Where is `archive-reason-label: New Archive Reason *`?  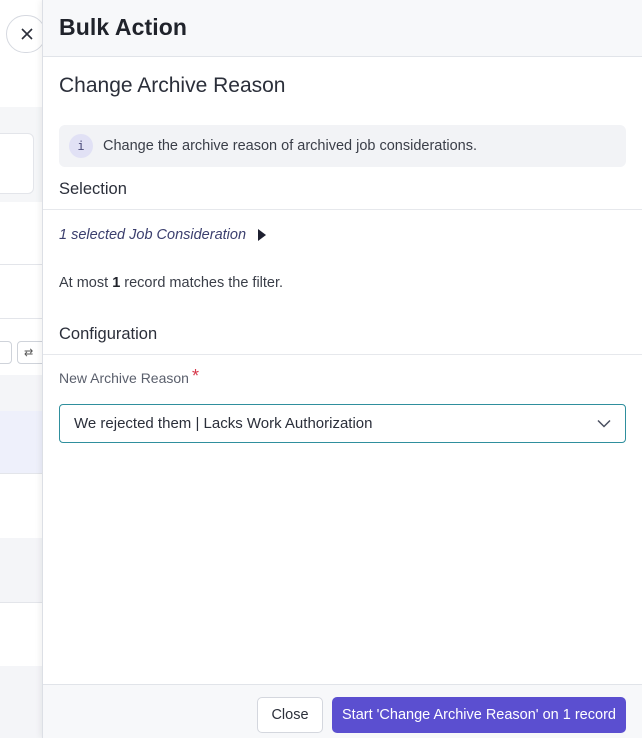
archive-reason-label: New Archive Reason * is located at coordinates (129, 376).